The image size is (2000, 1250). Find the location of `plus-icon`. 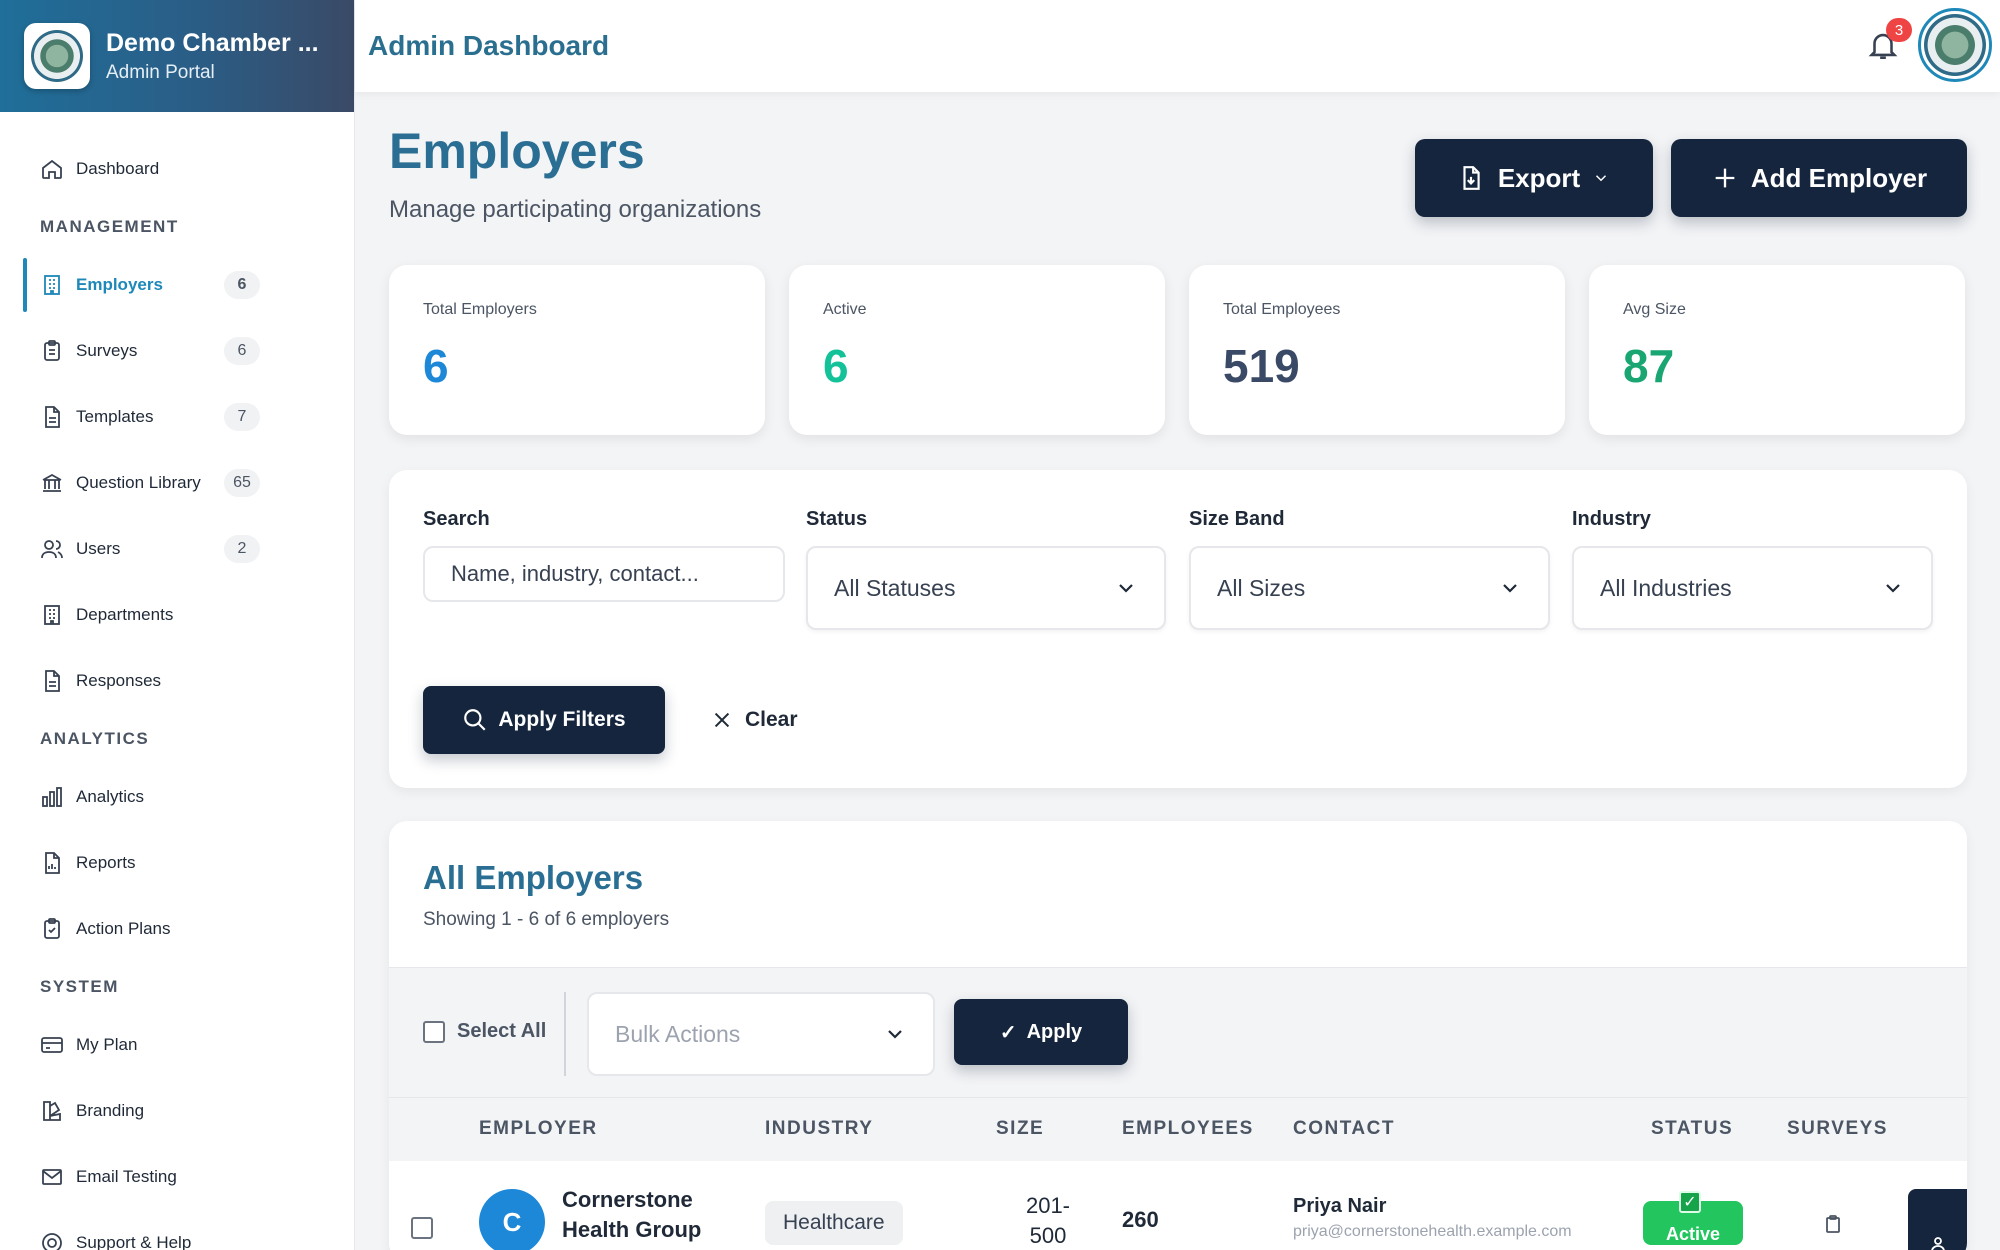

plus-icon is located at coordinates (1725, 178).